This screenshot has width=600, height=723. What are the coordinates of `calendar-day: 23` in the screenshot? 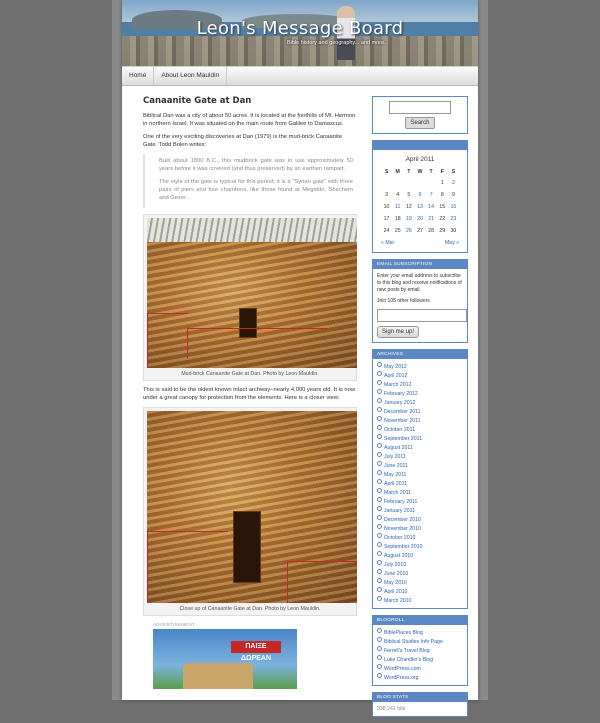 It's located at (453, 219).